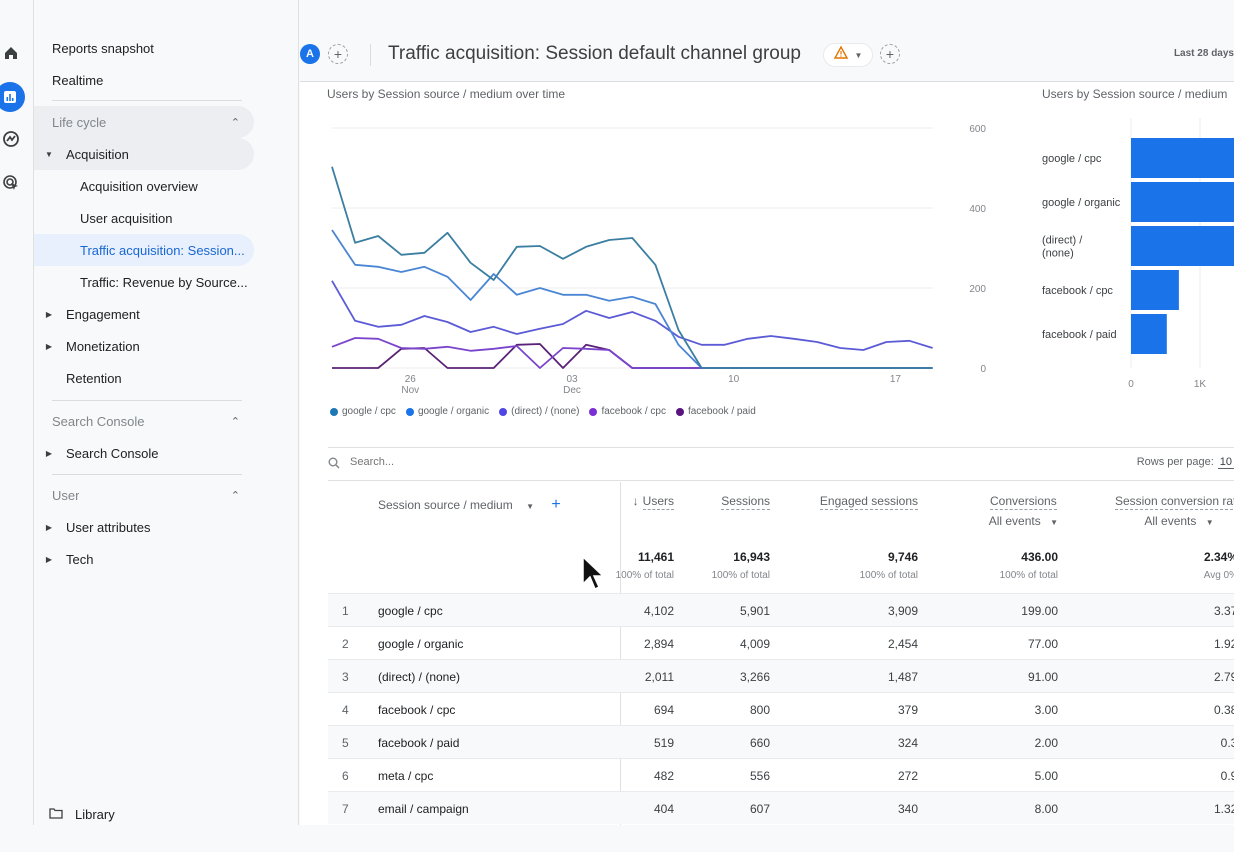 Image resolution: width=1234 pixels, height=852 pixels. Describe the element at coordinates (144, 527) in the screenshot. I see `sidebar-item-user-attributes: ▶ User attributes` at that location.